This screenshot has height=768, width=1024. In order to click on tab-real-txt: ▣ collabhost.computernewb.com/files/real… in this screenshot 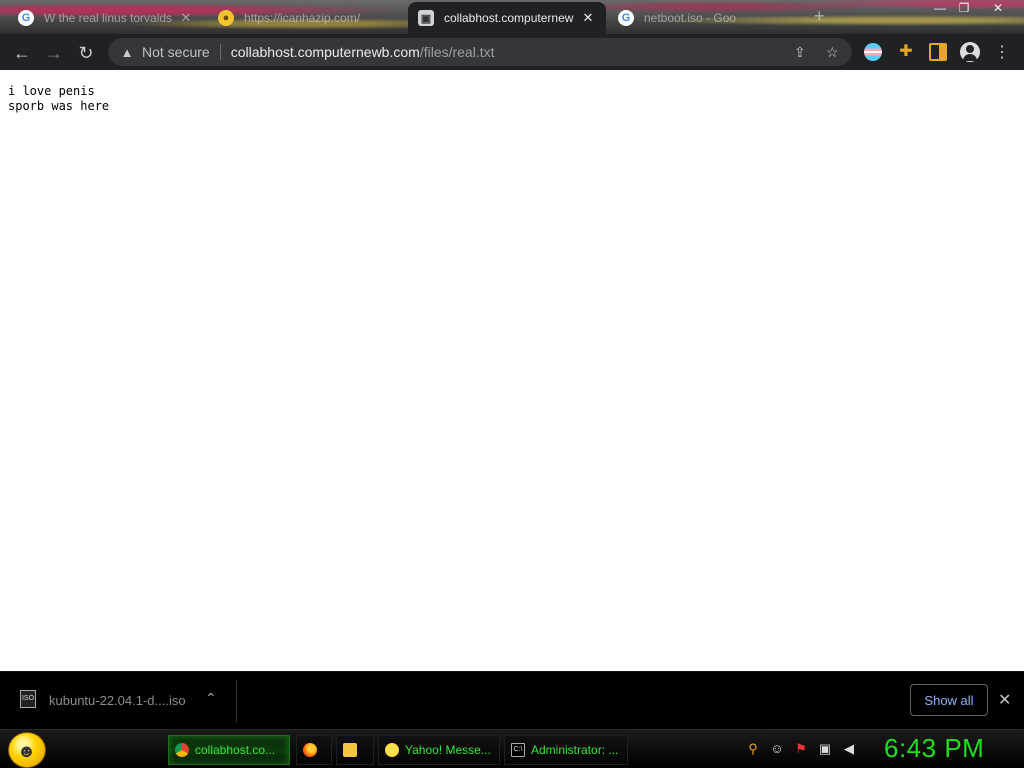, I will do `click(507, 18)`.